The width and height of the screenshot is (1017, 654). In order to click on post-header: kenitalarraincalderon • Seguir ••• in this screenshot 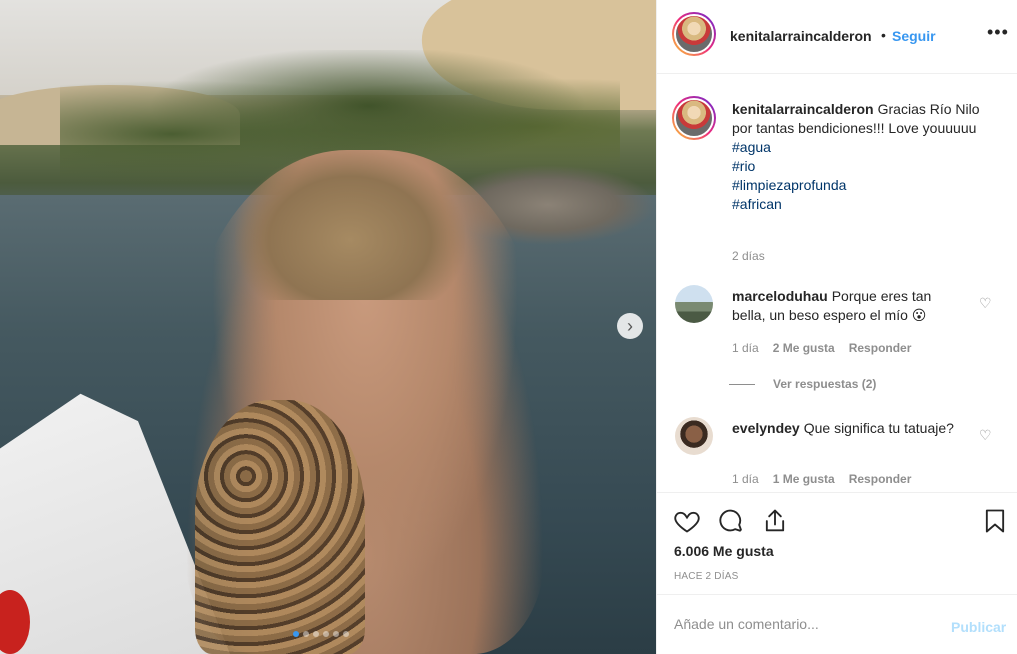, I will do `click(837, 37)`.